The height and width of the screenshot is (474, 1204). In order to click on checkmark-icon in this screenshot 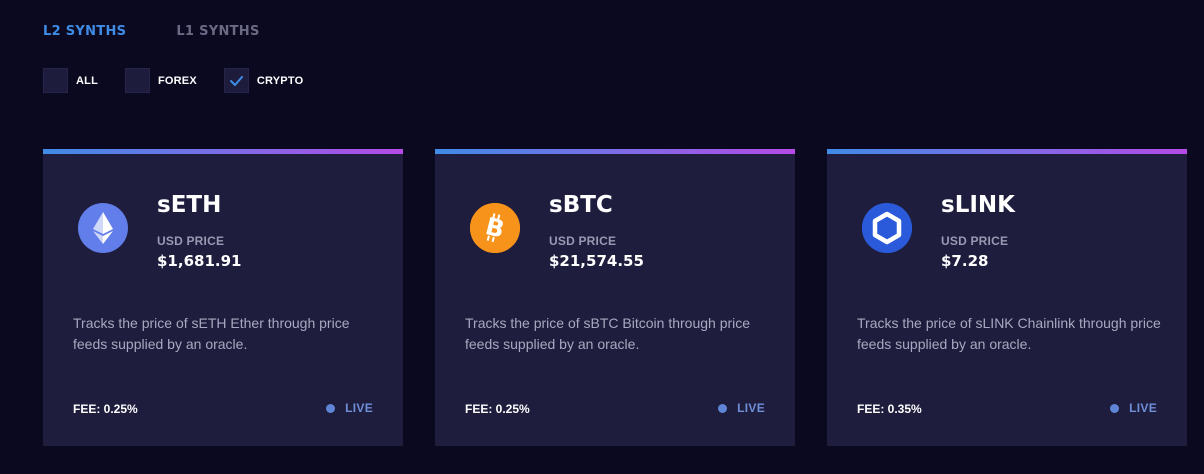, I will do `click(236, 80)`.